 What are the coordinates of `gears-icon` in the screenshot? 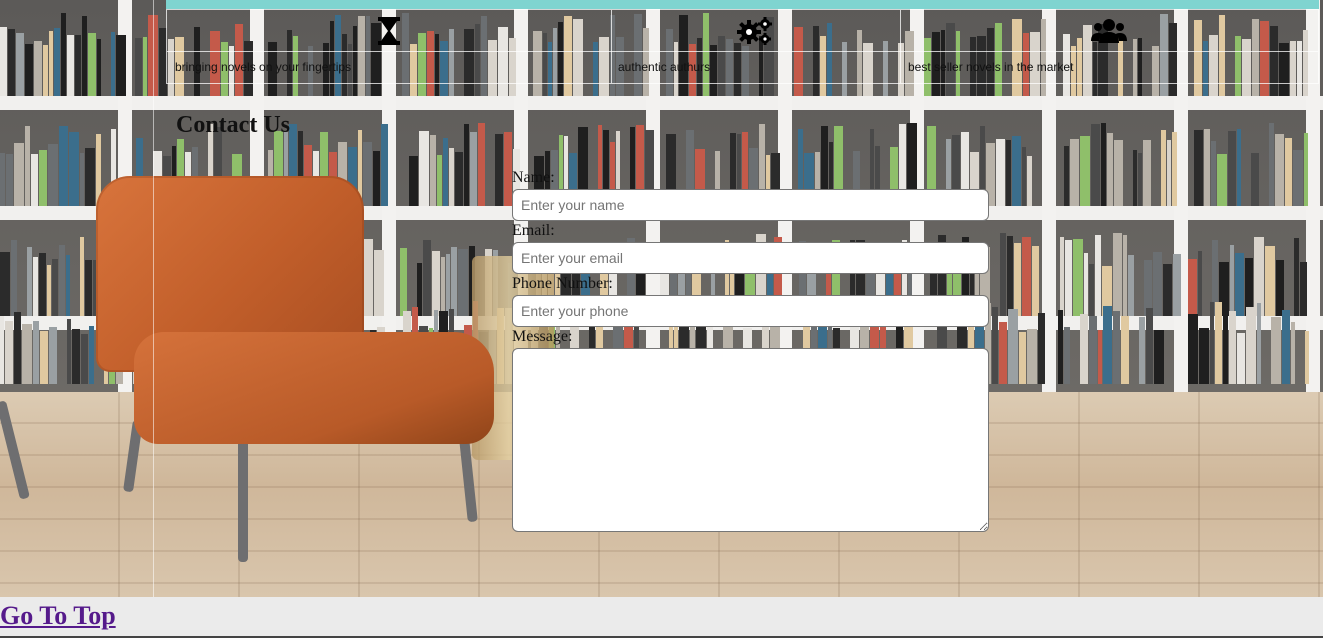 It's located at (755, 31).